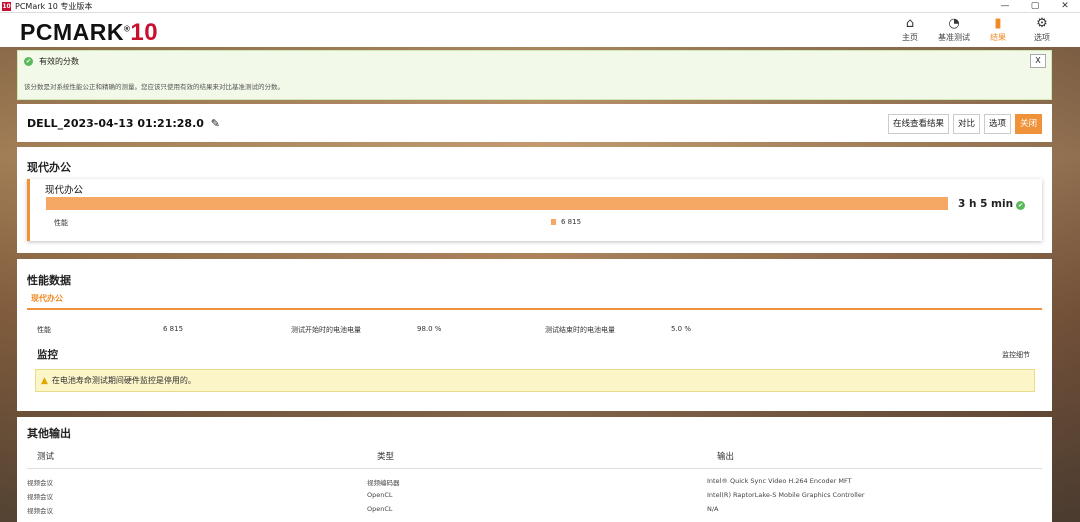 This screenshot has height=522, width=1080. What do you see at coordinates (986, 204) in the screenshot?
I see `duration-text: 3 h 5 min` at bounding box center [986, 204].